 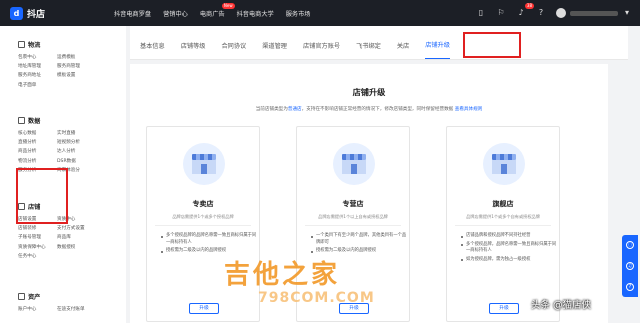 I want to click on card-subtitle: 品牌店需提供1个或多个自有或授权品牌, so click(x=503, y=216).